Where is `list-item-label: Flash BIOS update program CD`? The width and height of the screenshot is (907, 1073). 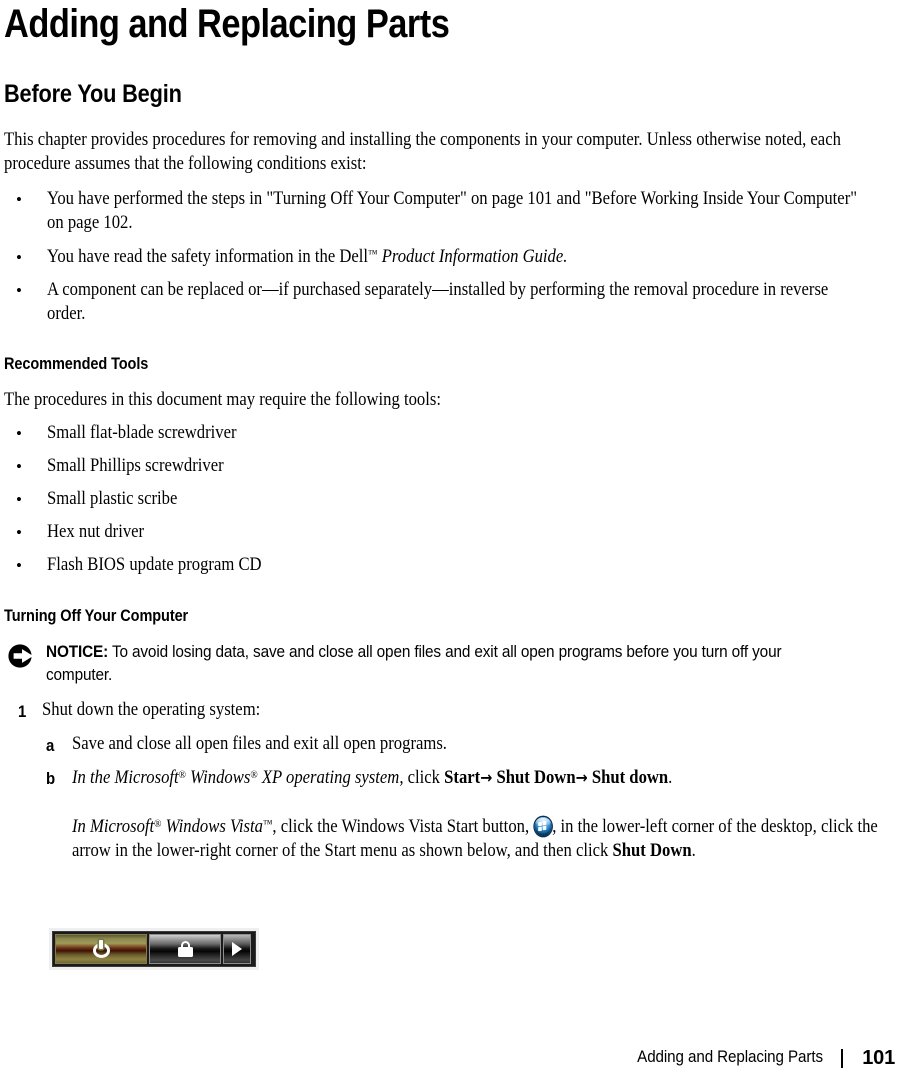
list-item-label: Flash BIOS update program CD is located at coordinates (154, 565).